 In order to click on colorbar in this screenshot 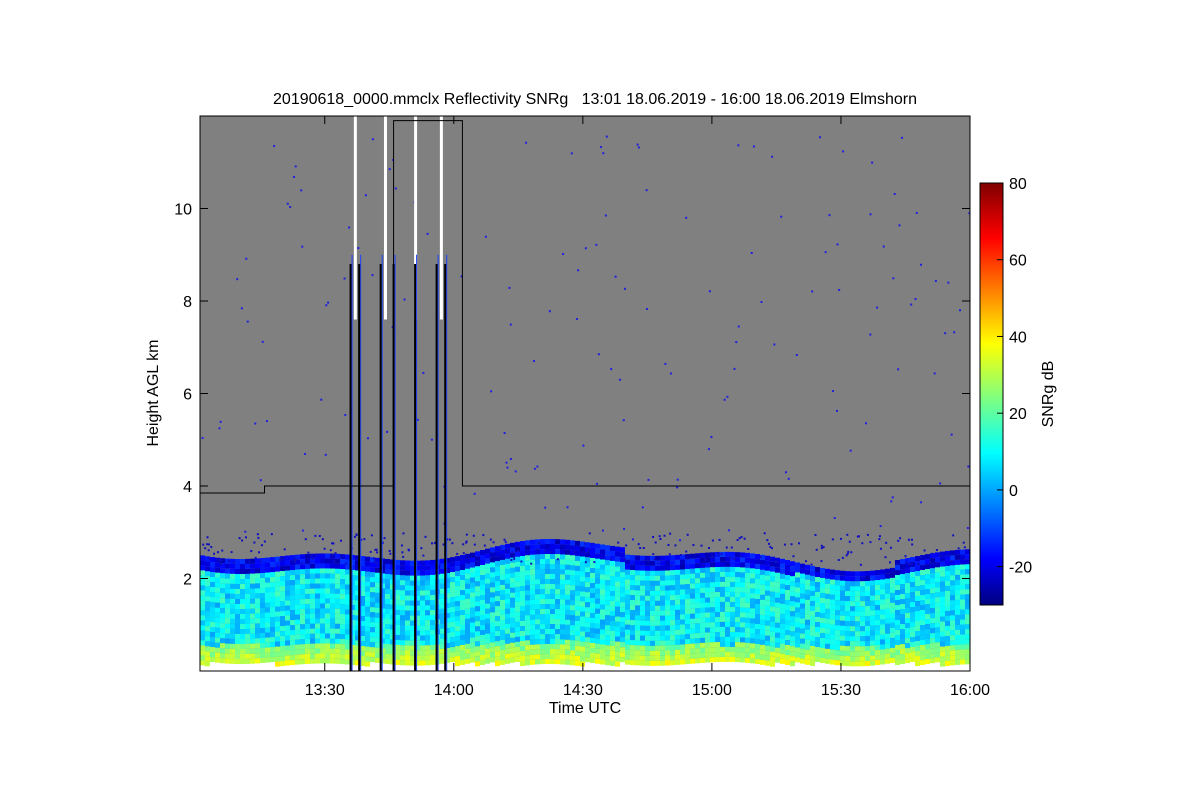, I will do `click(991, 394)`.